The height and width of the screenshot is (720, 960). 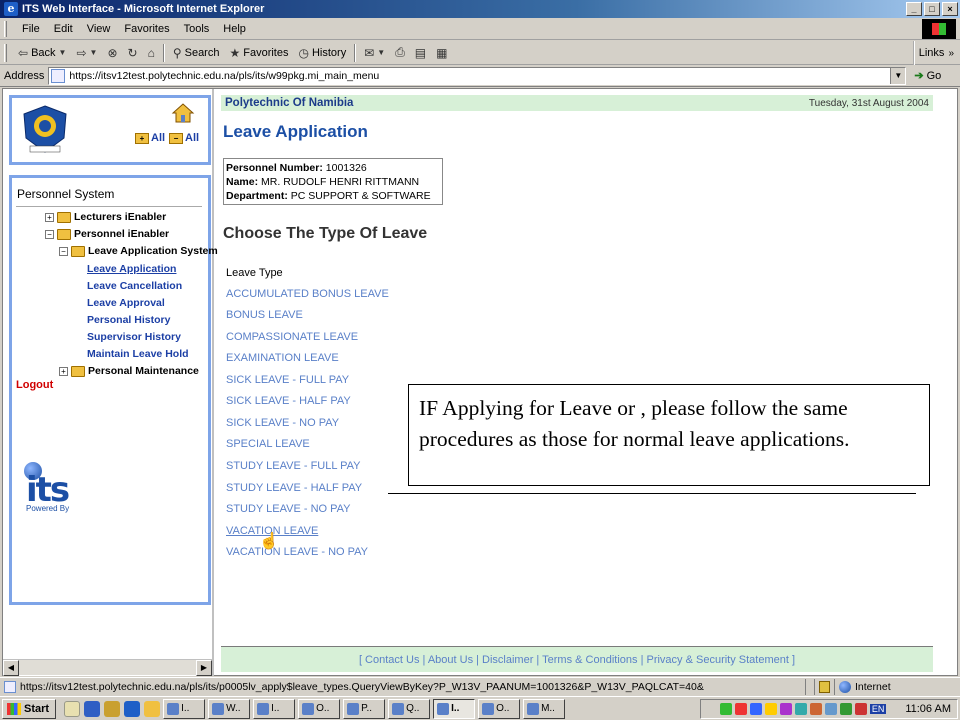 What do you see at coordinates (134, 286) in the screenshot?
I see `link-leave-cancellation: Leave Cancellation` at bounding box center [134, 286].